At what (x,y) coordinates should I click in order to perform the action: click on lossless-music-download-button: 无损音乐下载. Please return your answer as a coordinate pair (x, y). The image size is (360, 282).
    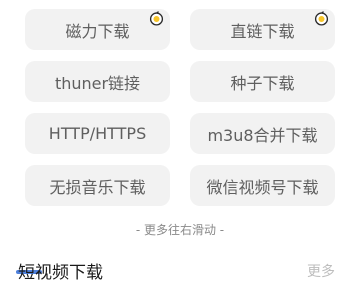
    Looking at the image, I should click on (97, 185).